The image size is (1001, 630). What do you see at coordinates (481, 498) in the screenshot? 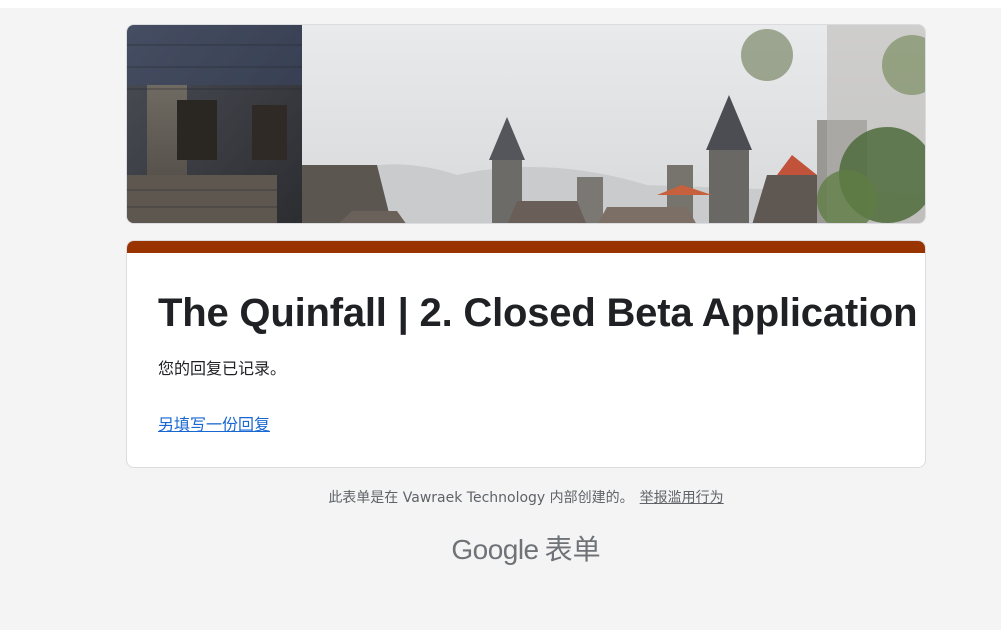
I see `created-by-text: 此表单是在 Vawraek Technology 内部创建的。` at bounding box center [481, 498].